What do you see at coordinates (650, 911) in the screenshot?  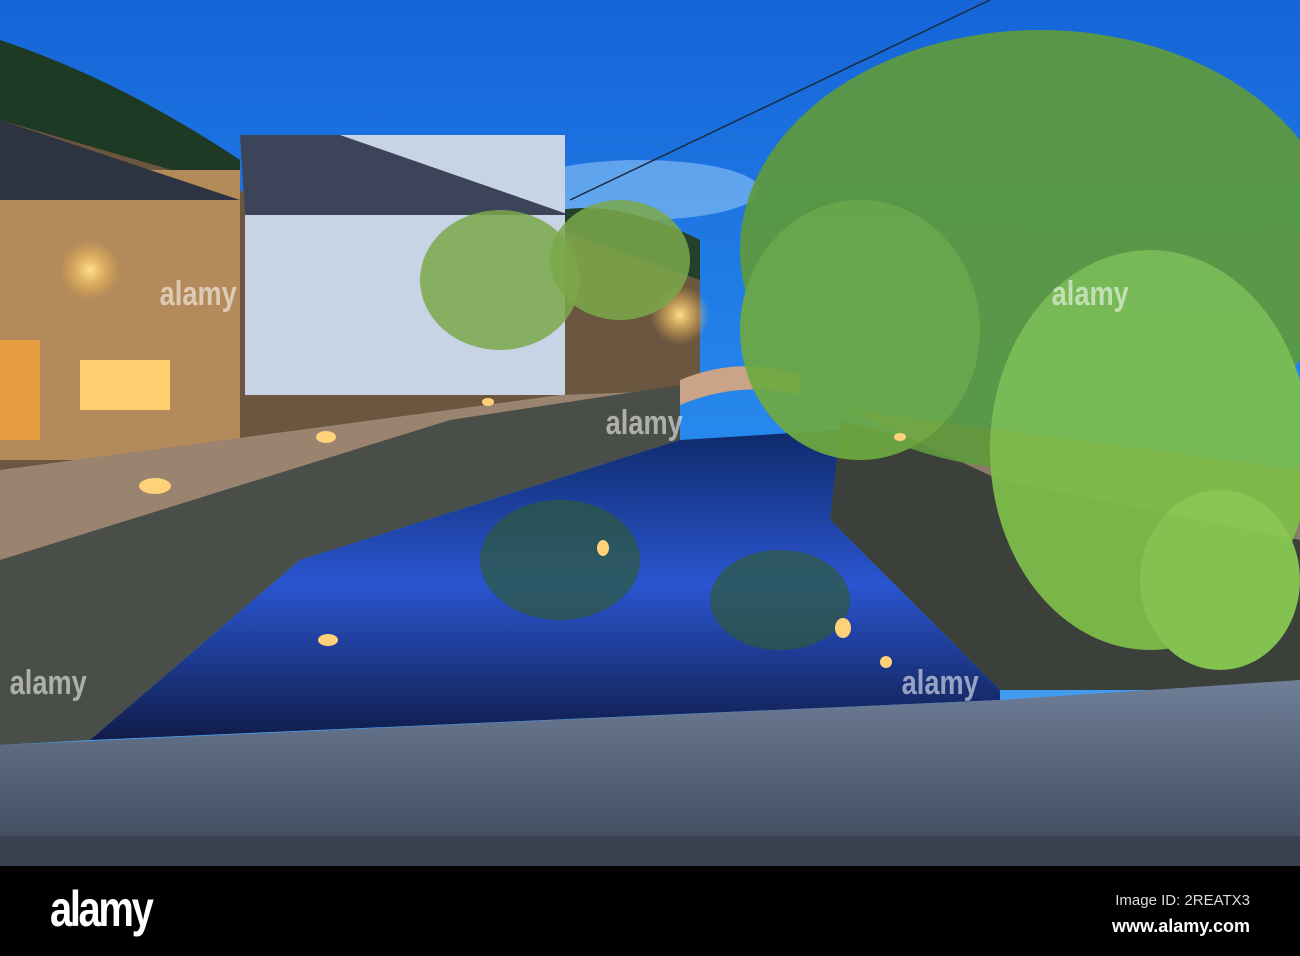 I see `footer-bar: alamy Image ID: 2REATX3 www.alamy.com` at bounding box center [650, 911].